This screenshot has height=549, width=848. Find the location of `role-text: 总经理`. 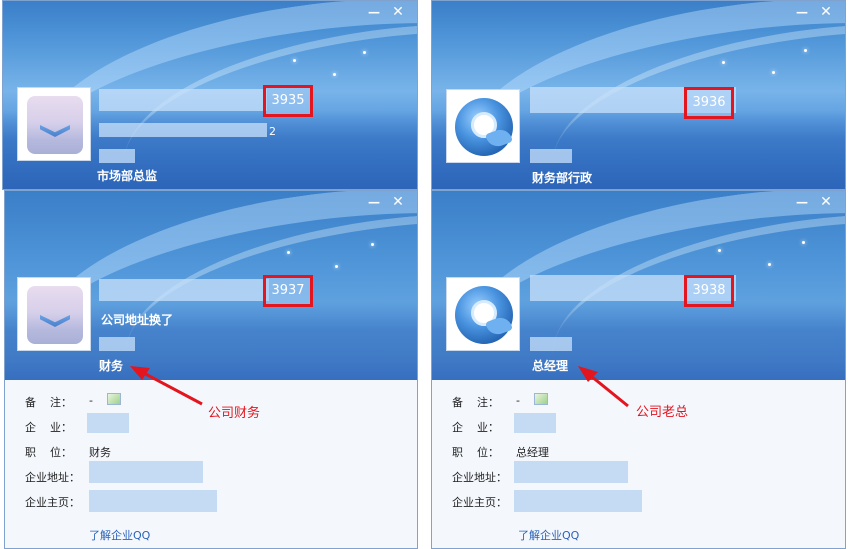

role-text: 总经理 is located at coordinates (550, 366).